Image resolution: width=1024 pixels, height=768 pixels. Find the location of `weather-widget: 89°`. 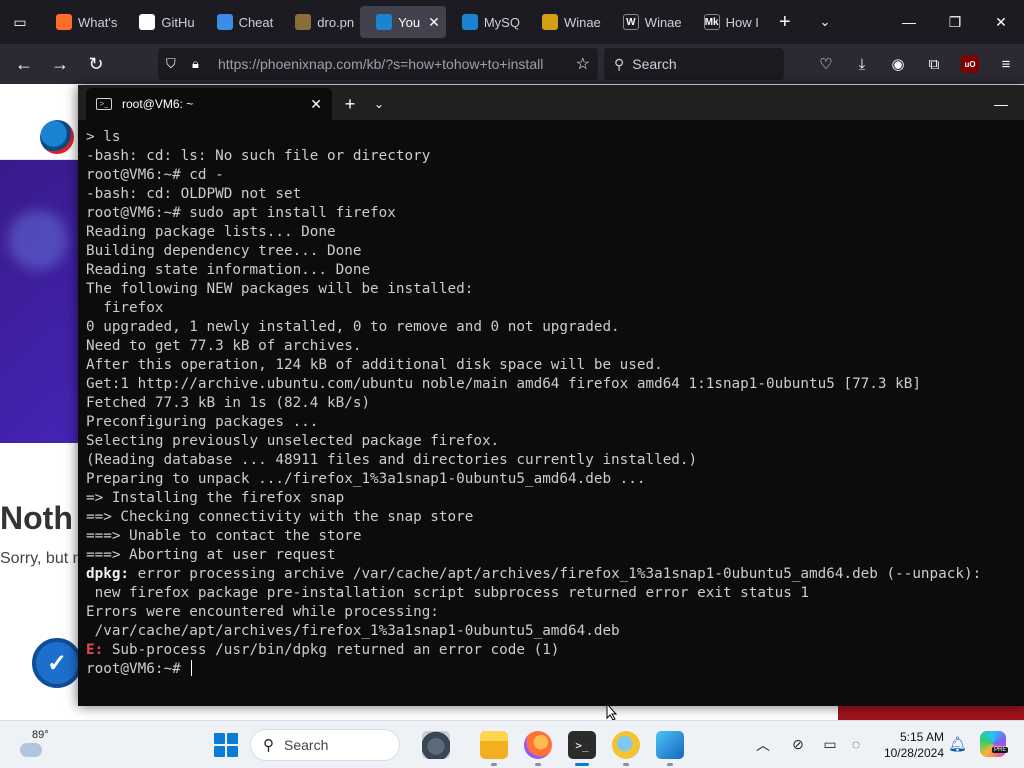

weather-widget: 89° is located at coordinates (38, 745).